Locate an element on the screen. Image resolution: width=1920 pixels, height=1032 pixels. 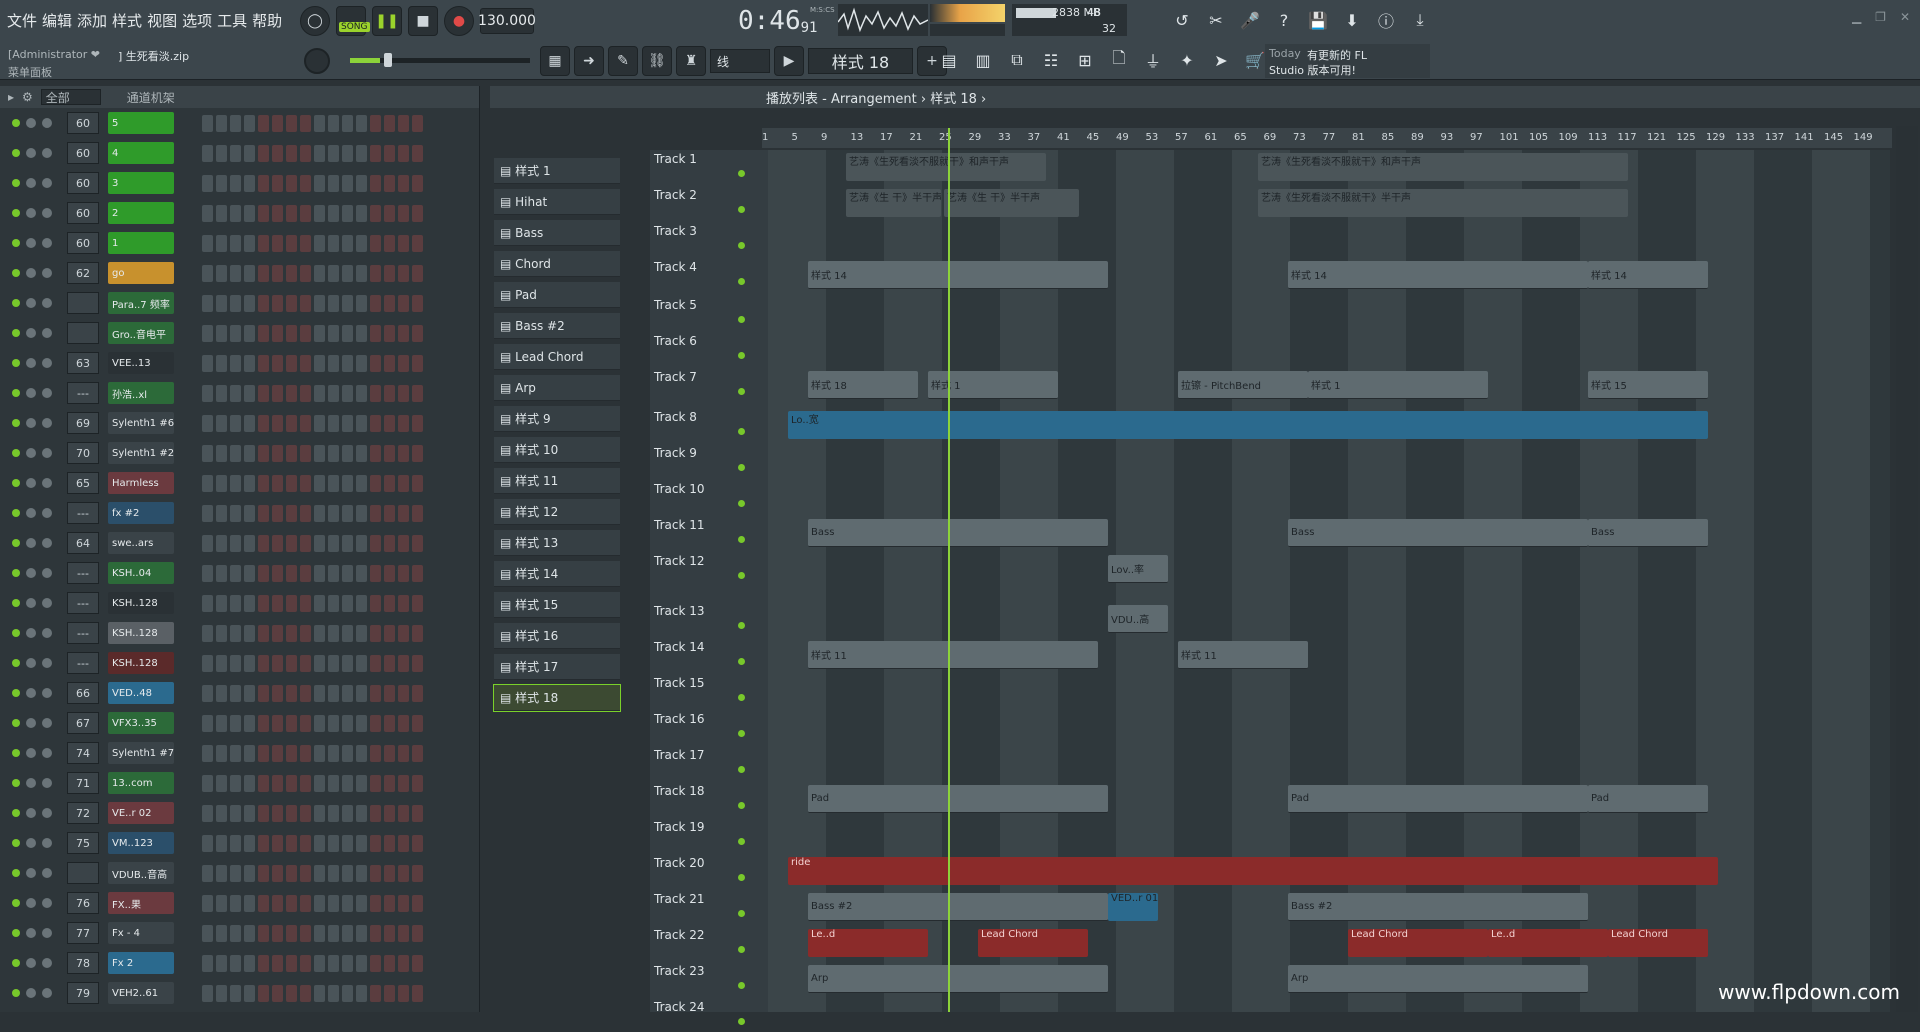
track-header: Track 10 is located at coordinates (700, 497).